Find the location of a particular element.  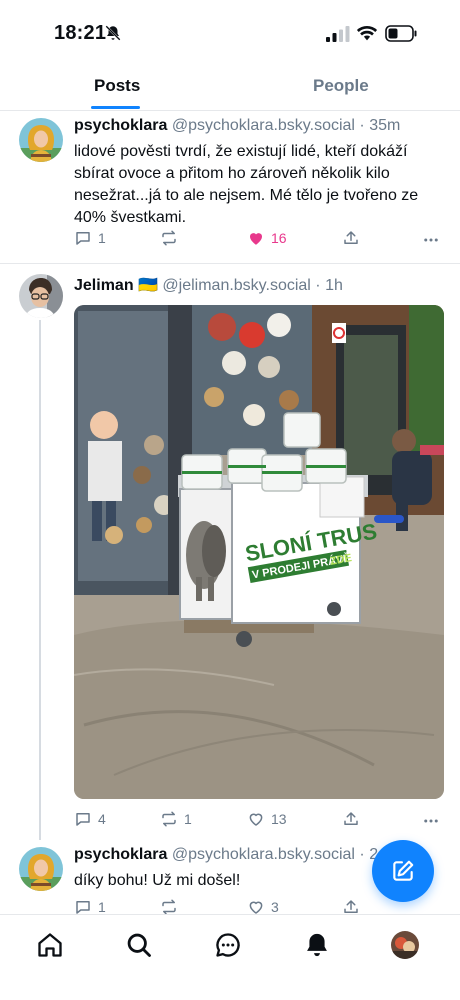

wifi-icon is located at coordinates (367, 33).